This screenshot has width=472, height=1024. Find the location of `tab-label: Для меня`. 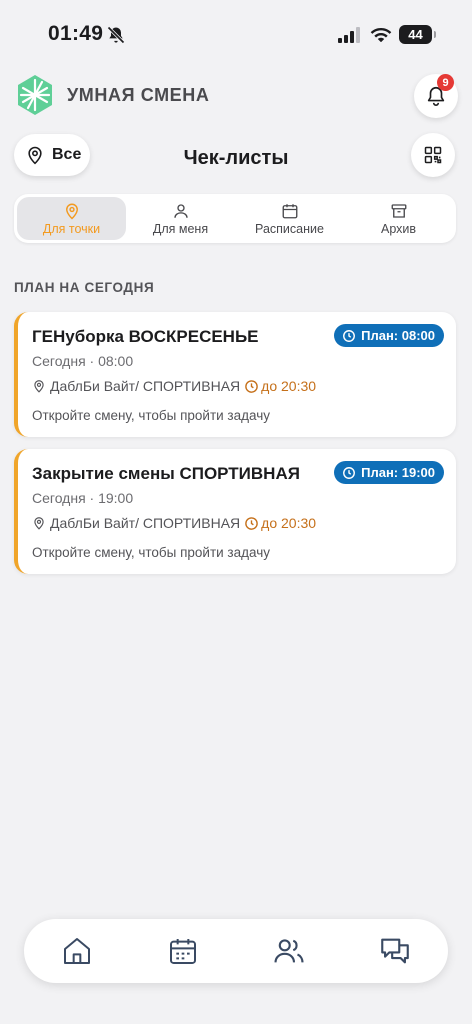

tab-label: Для меня is located at coordinates (180, 228).